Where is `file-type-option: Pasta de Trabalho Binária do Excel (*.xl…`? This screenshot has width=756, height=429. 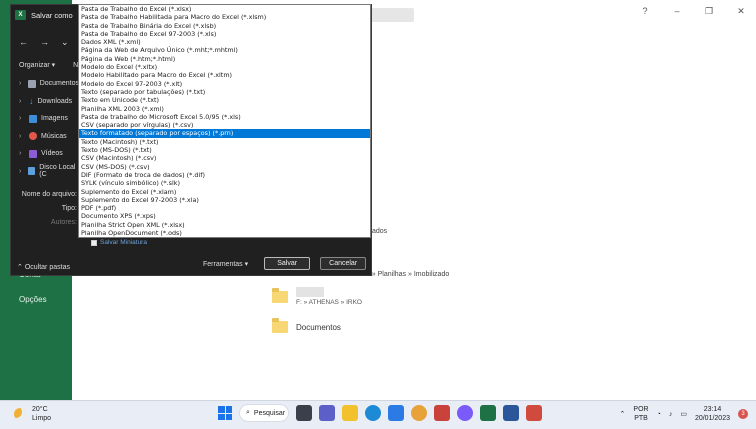
file-type-option: Pasta de Trabalho Binária do Excel (*.xl… is located at coordinates (224, 26).